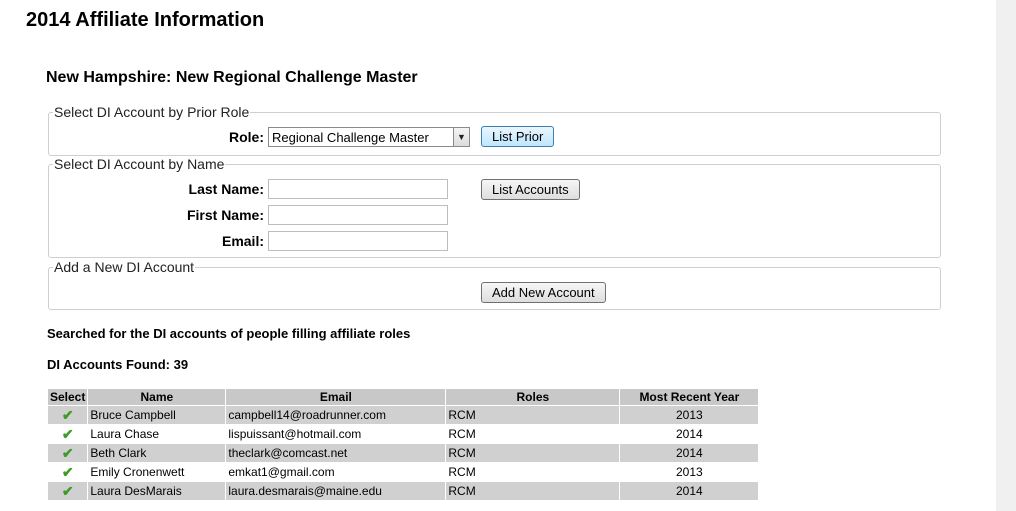  I want to click on last-name-field, so click(358, 189).